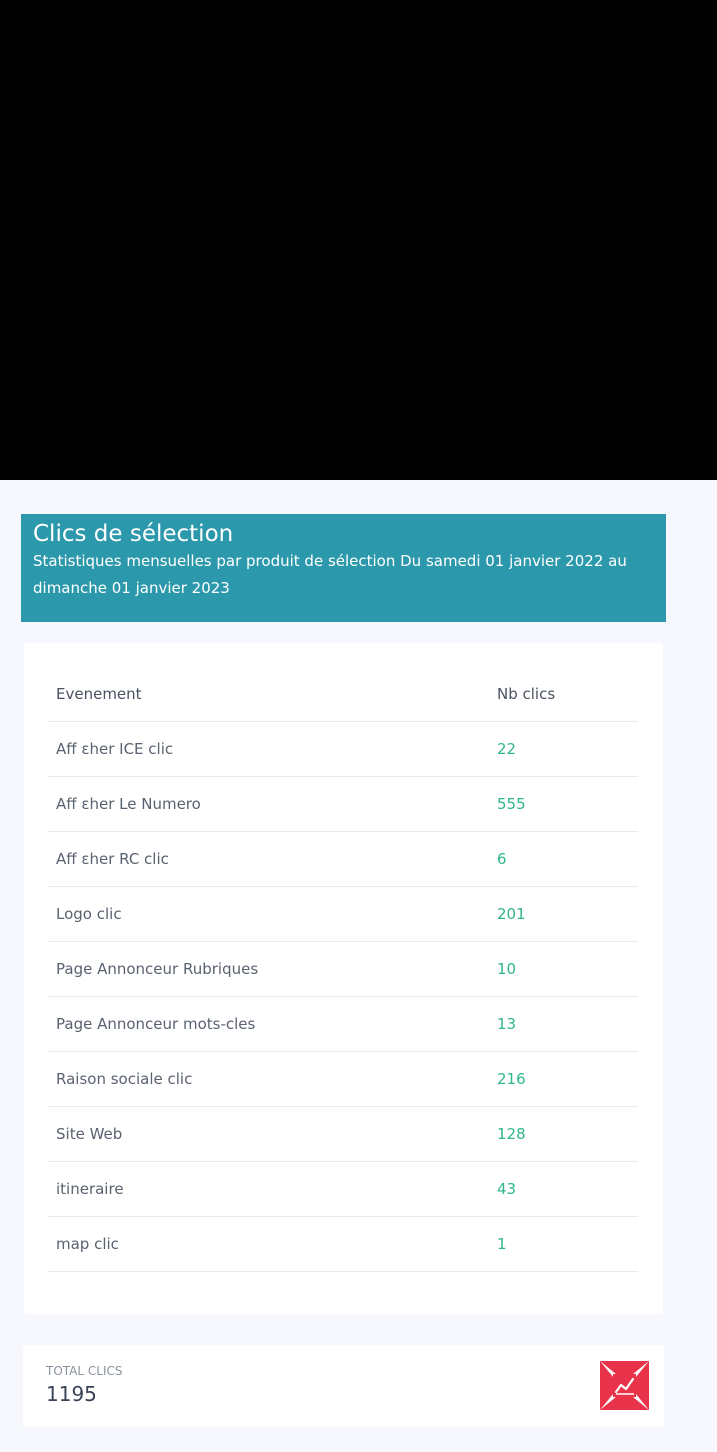 The width and height of the screenshot is (717, 1452). Describe the element at coordinates (156, 1024) in the screenshot. I see `event-name: Page Annonceur mots-cles` at that location.